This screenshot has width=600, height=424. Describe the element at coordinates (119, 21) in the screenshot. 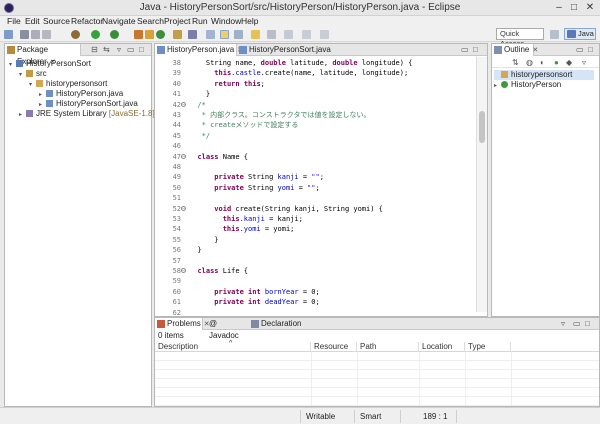

I see `menu-navigate: Navigate` at that location.